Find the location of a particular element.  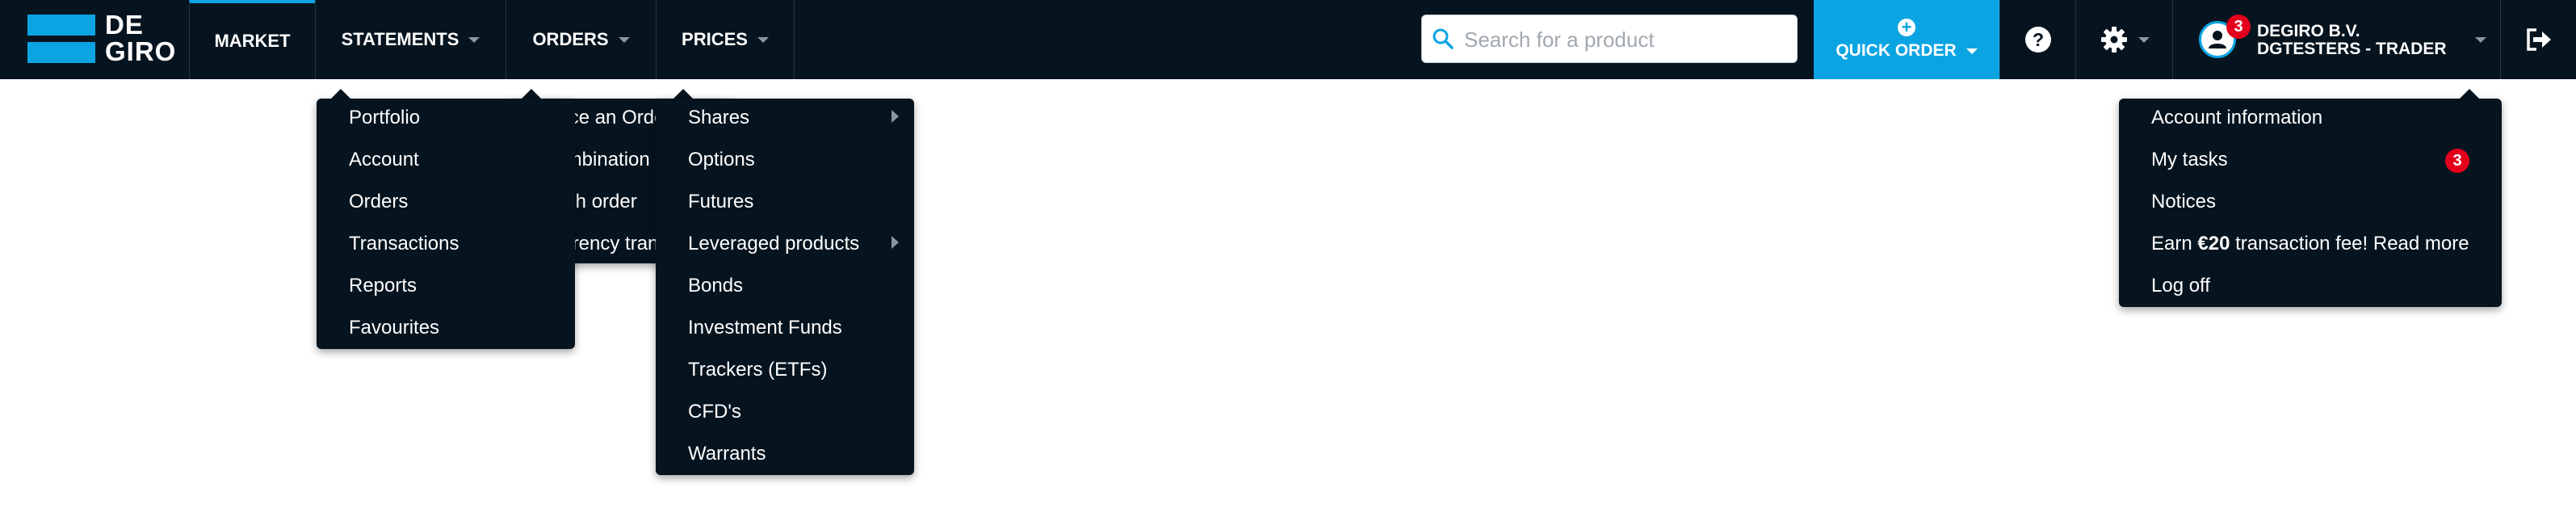

menu-item-orders: Orders is located at coordinates (378, 202).